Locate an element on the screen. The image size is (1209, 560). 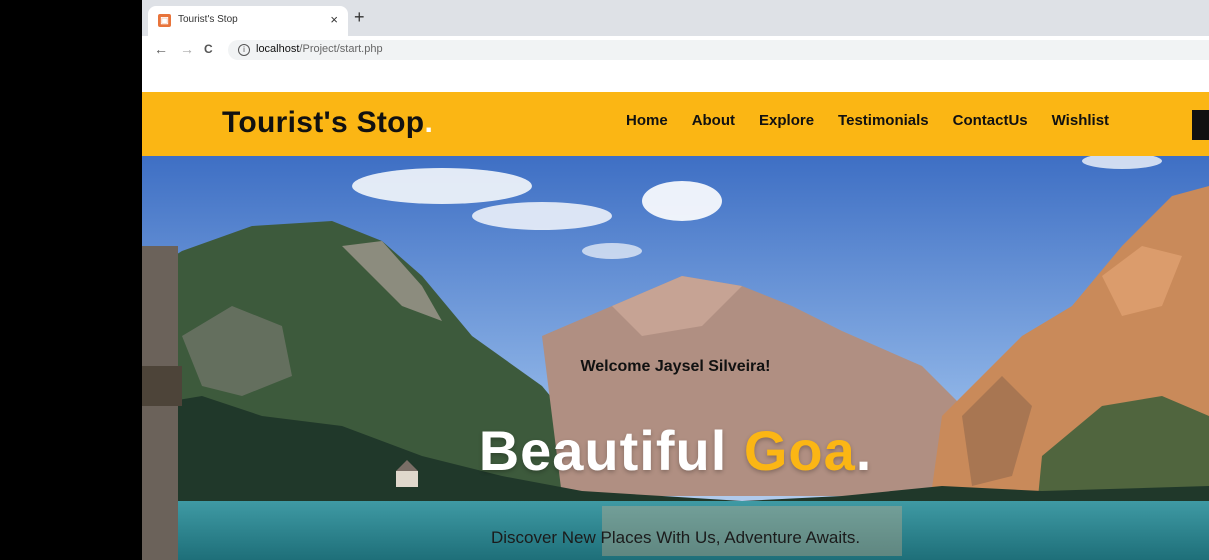
nav-contactus: ContactUs is located at coordinates (990, 120).